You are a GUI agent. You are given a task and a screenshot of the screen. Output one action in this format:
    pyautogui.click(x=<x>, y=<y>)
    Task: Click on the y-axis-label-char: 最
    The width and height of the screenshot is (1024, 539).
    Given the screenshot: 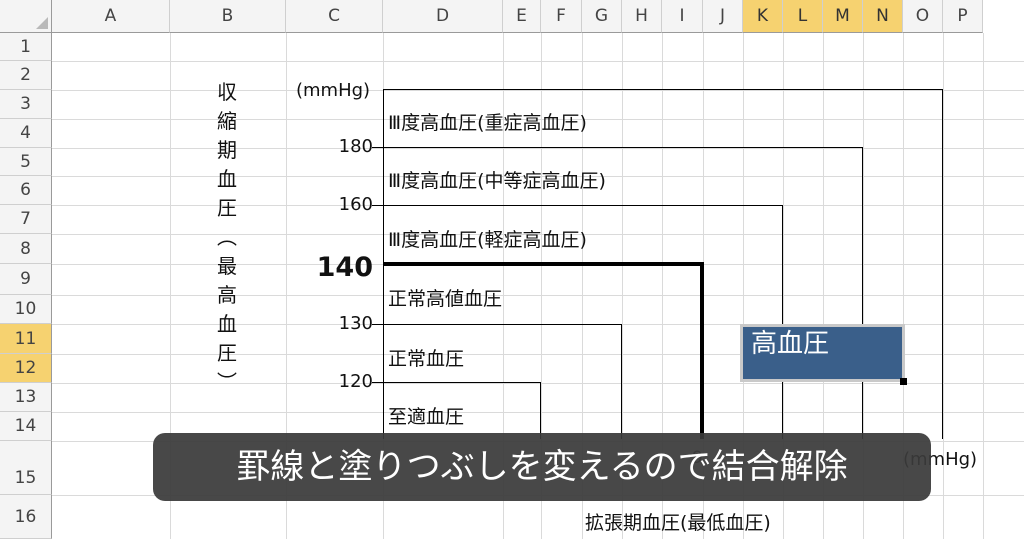 What is the action you would take?
    pyautogui.click(x=227, y=266)
    